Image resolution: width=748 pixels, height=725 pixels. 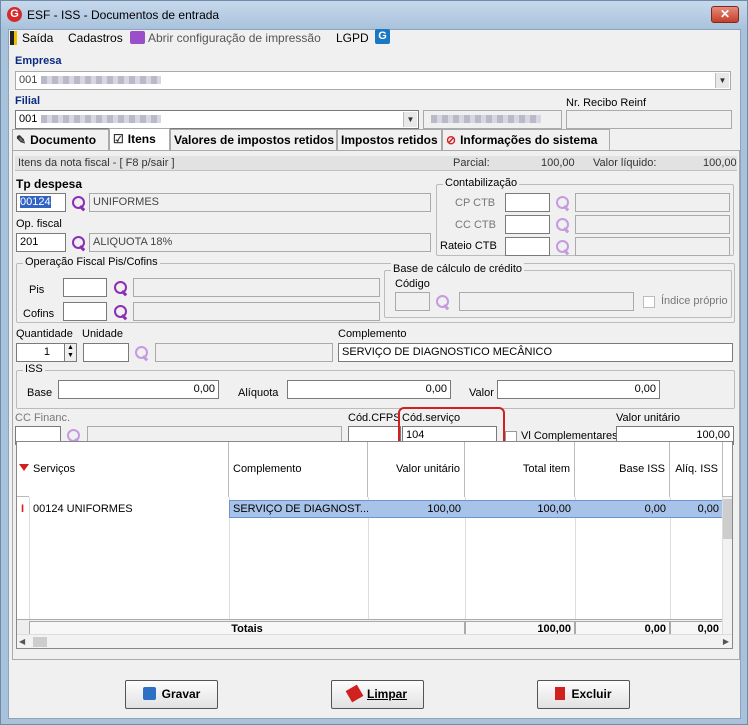 I want to click on codigo-input, so click(x=412, y=301).